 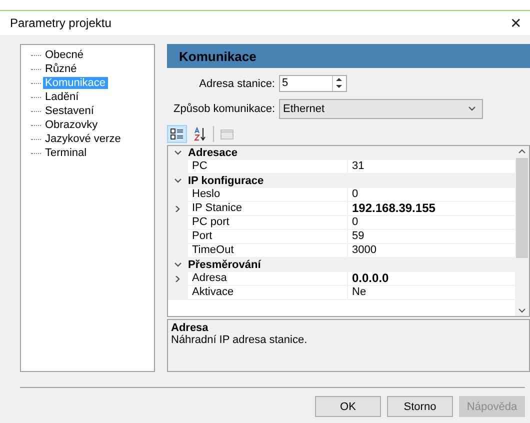 I want to click on property-value: 3000, so click(x=431, y=251).